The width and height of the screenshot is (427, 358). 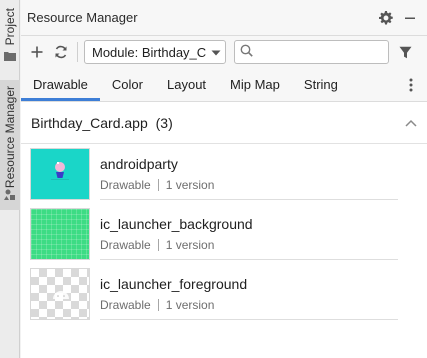 I want to click on tool-window-strip: Project Resource Manager, so click(x=10, y=179).